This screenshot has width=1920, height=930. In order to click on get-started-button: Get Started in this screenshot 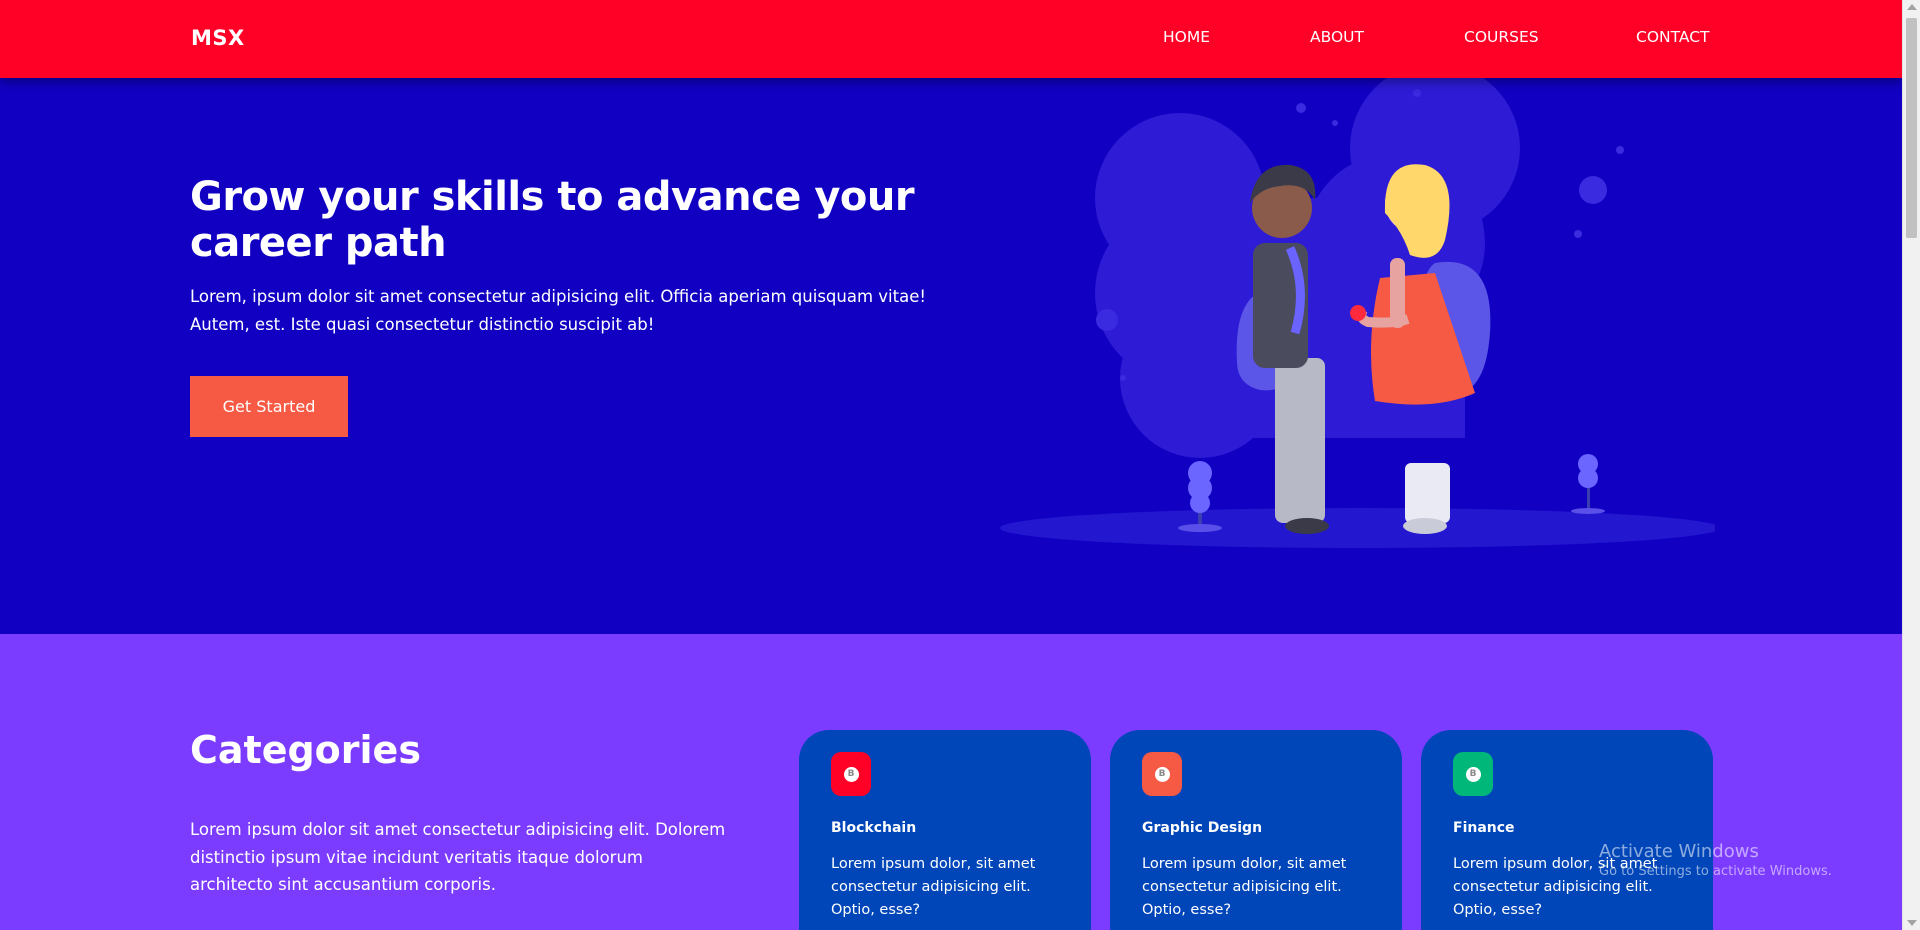, I will do `click(269, 406)`.